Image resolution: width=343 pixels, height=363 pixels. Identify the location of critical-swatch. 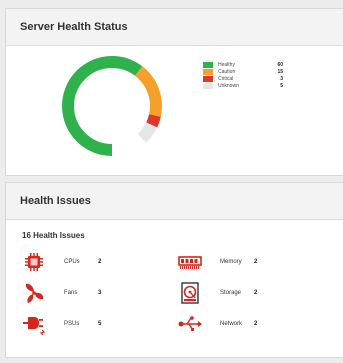
(208, 78).